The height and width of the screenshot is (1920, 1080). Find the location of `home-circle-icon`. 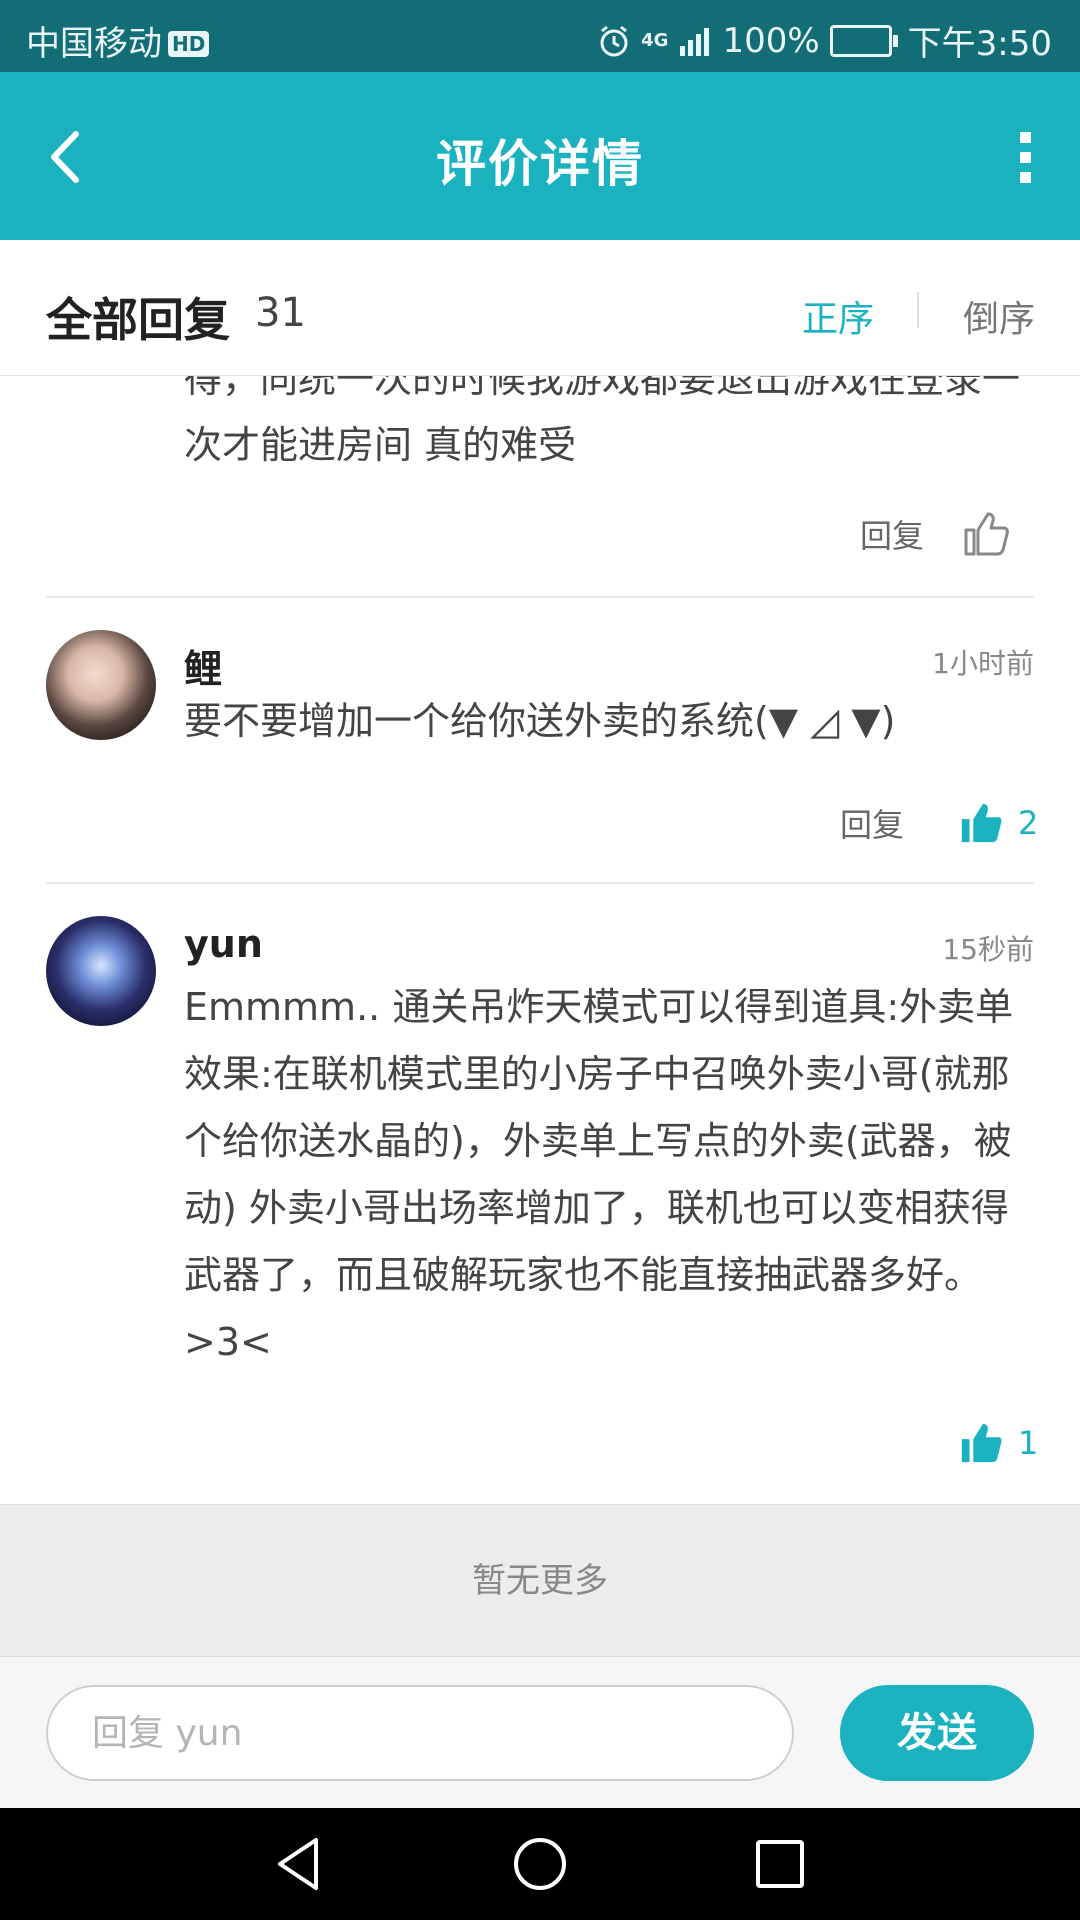

home-circle-icon is located at coordinates (540, 1864).